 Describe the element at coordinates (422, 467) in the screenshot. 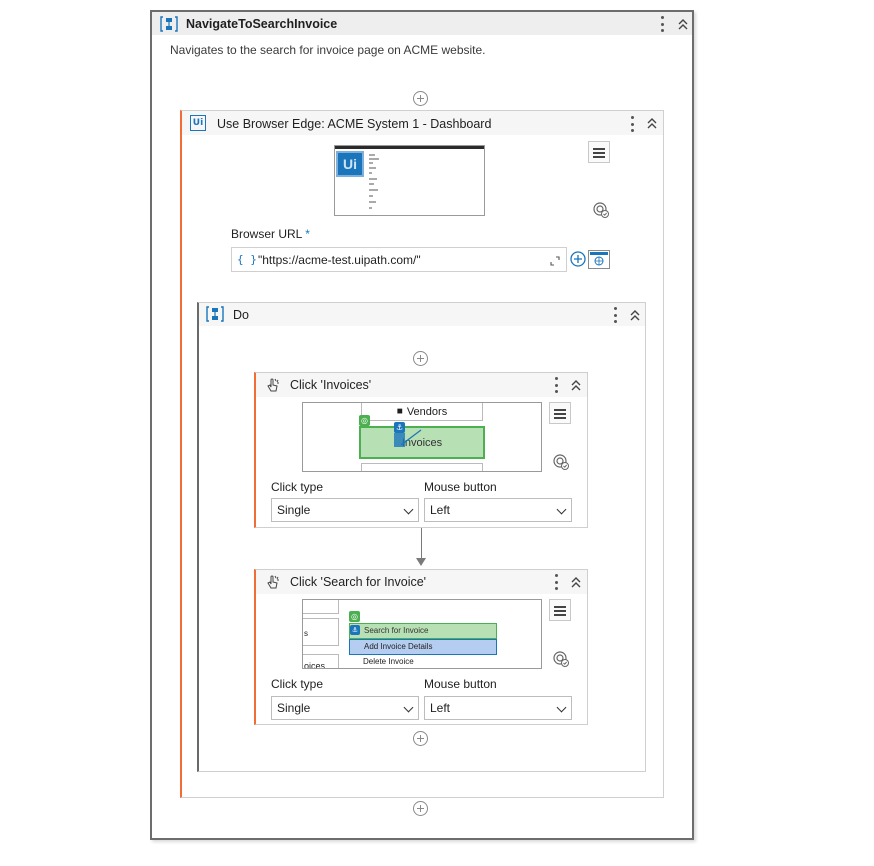

I see `thumbnail-next-item` at that location.